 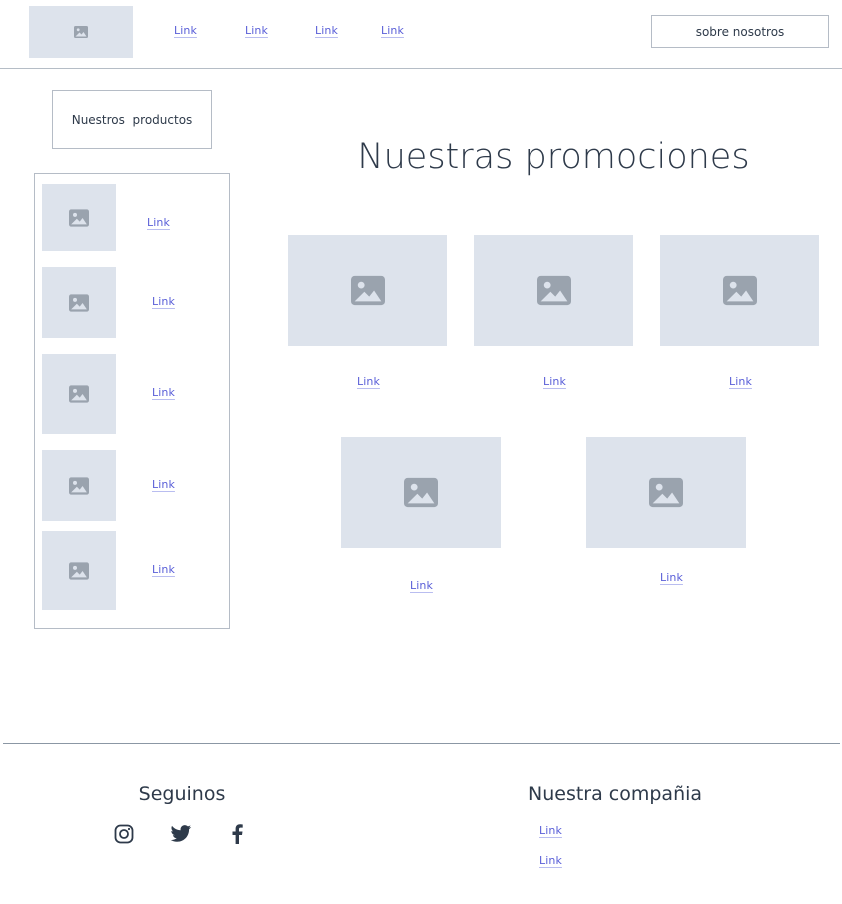 What do you see at coordinates (368, 382) in the screenshot?
I see `promo-link-1: Link` at bounding box center [368, 382].